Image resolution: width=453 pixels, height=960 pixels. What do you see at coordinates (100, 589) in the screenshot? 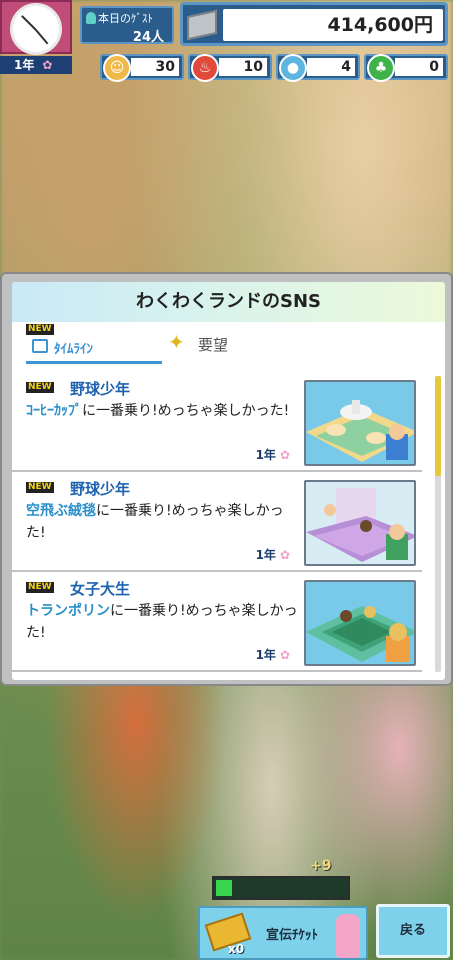
I see `poster-name: 女子大生` at bounding box center [100, 589].